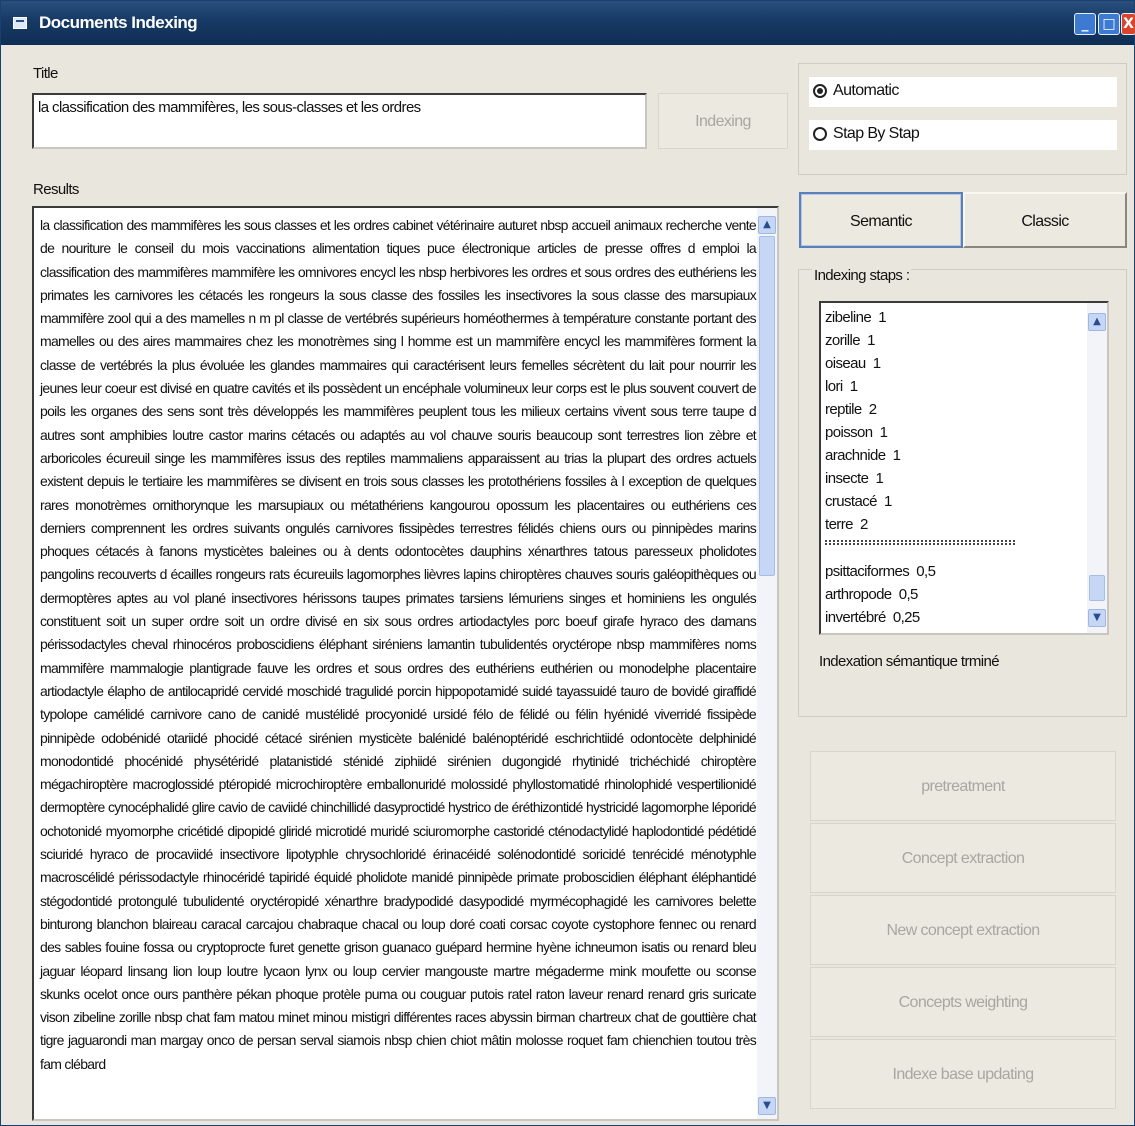 The width and height of the screenshot is (1135, 1126). I want to click on radio-automatic-label: Automatic, so click(866, 90).